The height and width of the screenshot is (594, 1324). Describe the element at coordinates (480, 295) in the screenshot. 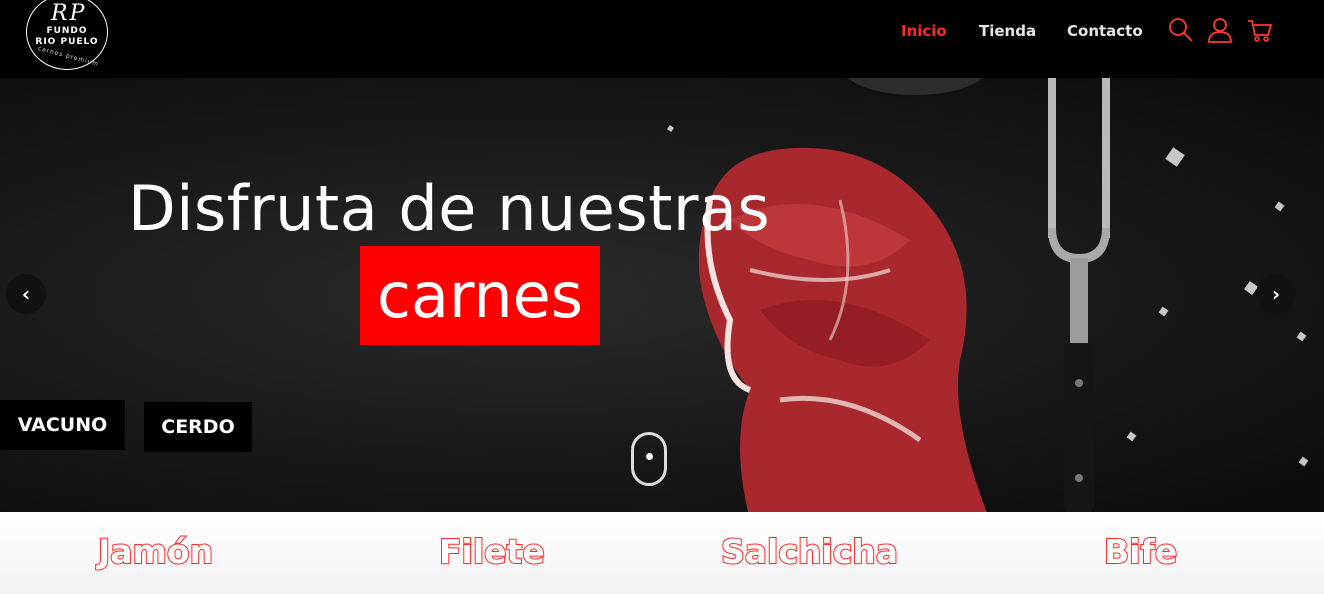

I see `hero-highlight: carnes` at that location.